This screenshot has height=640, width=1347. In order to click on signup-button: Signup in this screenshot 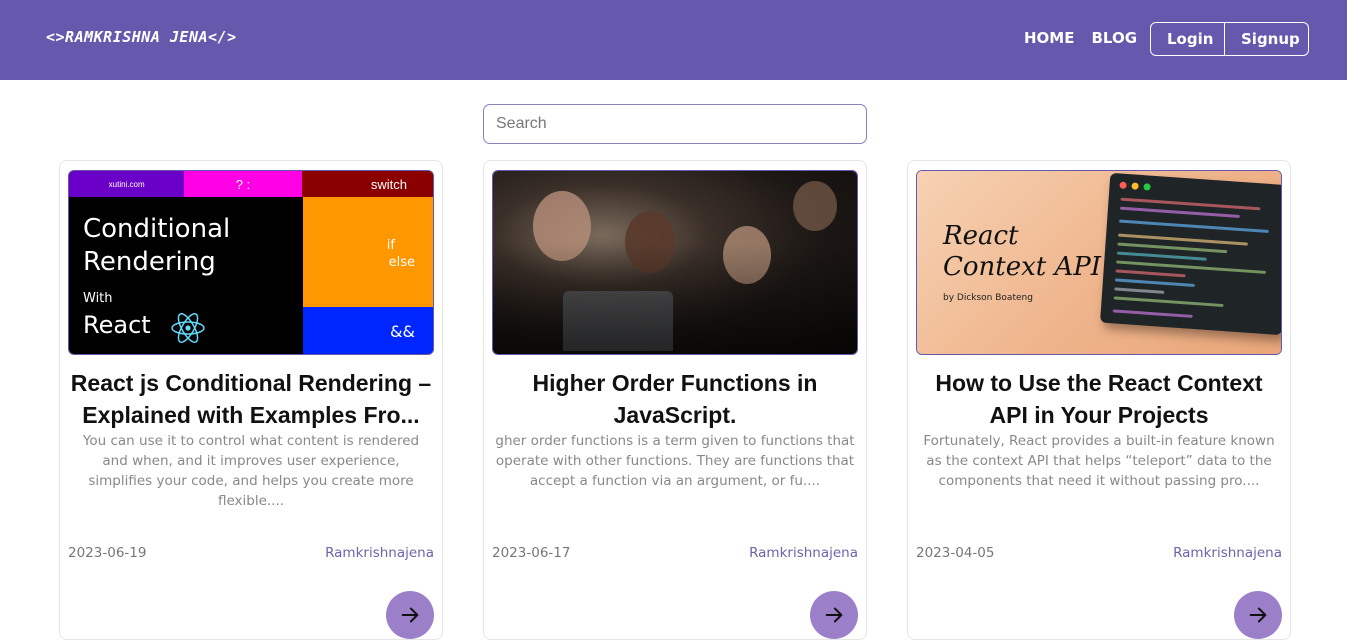, I will do `click(1267, 39)`.